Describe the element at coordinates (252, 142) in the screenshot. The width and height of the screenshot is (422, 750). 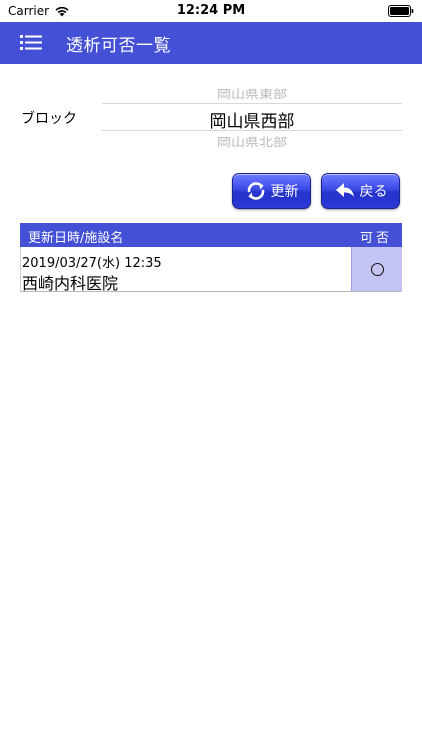
I see `picker-option-next: 岡山県北部` at that location.